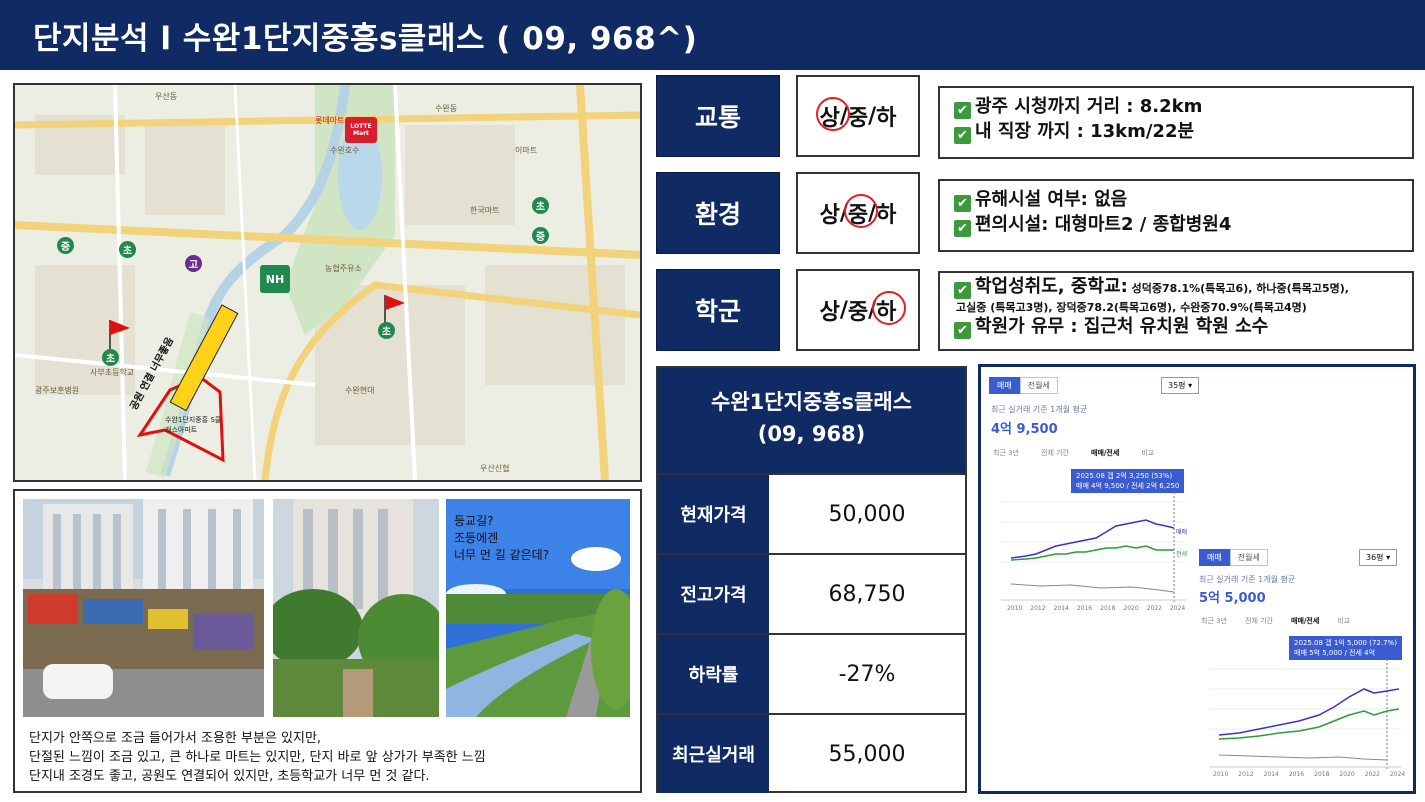 The height and width of the screenshot is (802, 1425). Describe the element at coordinates (1128, 486) in the screenshot. I see `tooltip-line: 매매 4억 9,500 / 전세 2억 6,250` at that location.